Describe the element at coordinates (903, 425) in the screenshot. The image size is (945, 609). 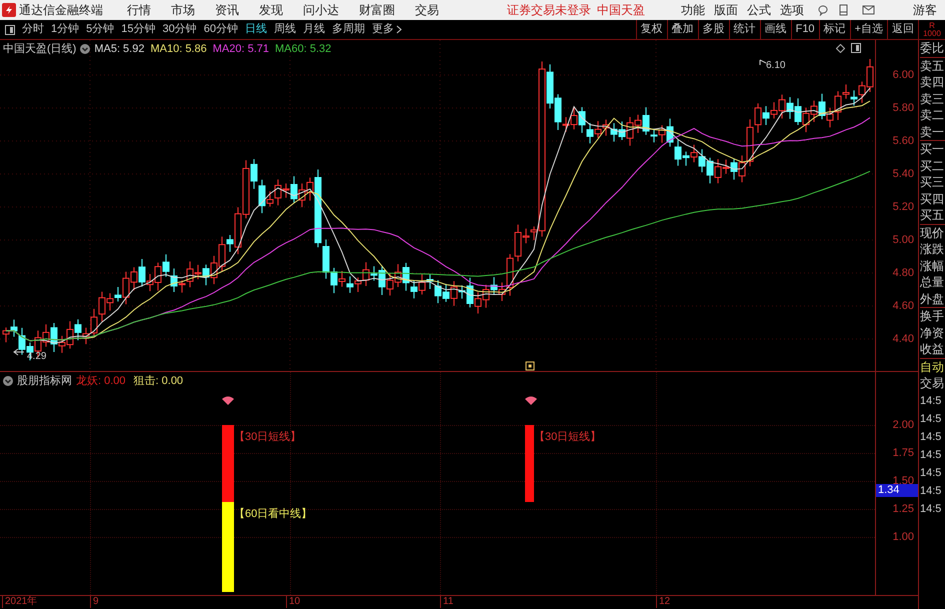
I see `axis-label: 2.00` at that location.